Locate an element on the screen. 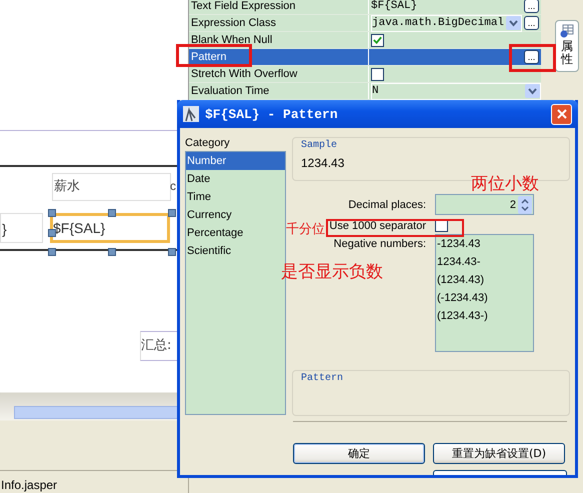 The height and width of the screenshot is (493, 583). text-field-cell: } is located at coordinates (21, 228).